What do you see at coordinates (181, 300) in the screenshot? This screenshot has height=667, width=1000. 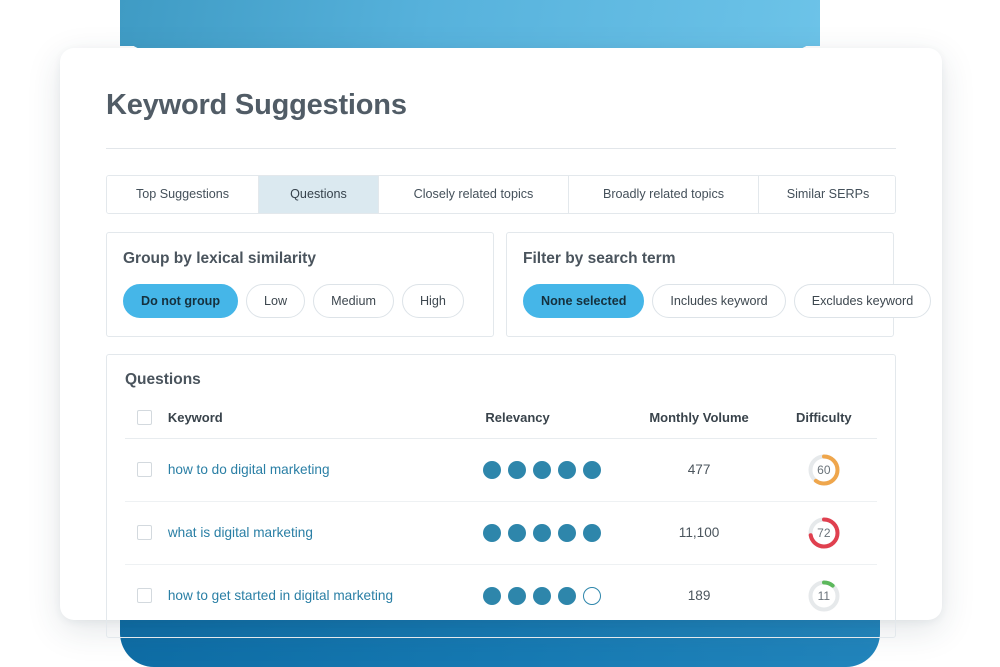 I see `group-option-do-not-group: Do not group` at bounding box center [181, 300].